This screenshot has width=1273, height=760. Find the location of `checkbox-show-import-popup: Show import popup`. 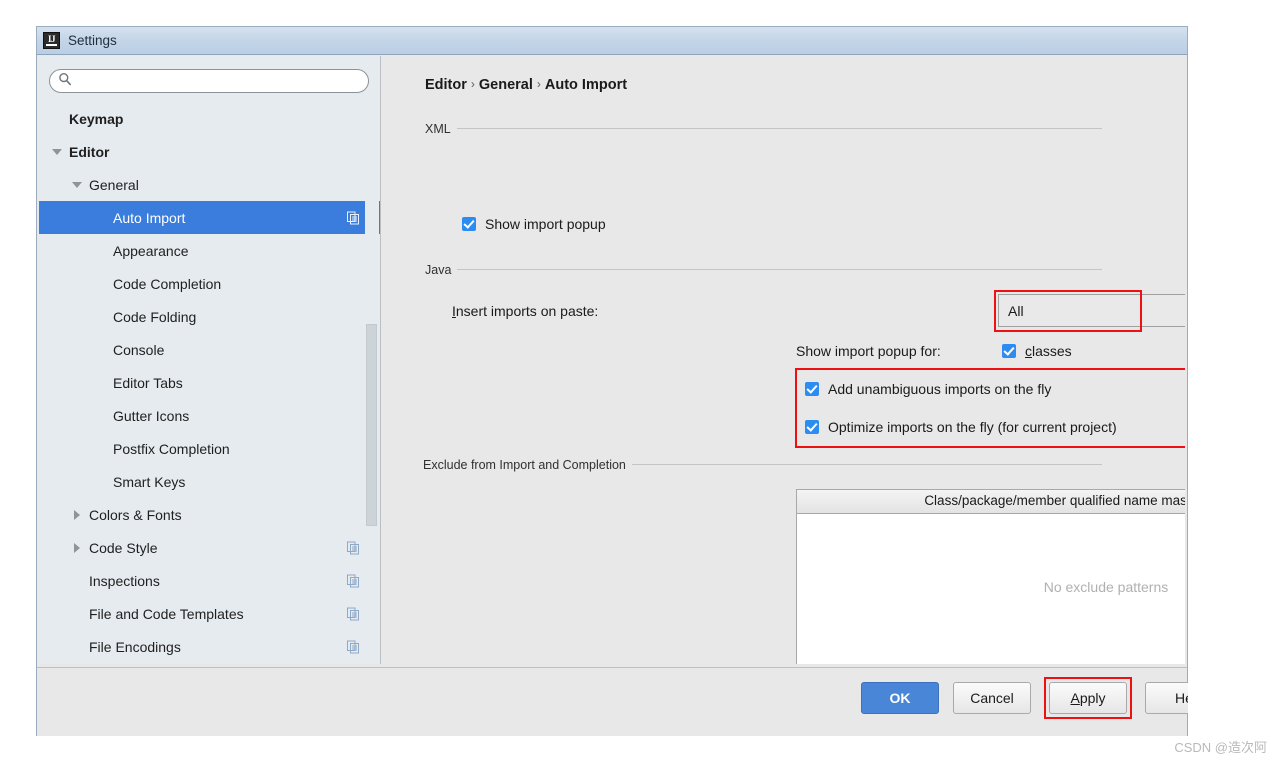

checkbox-show-import-popup: Show import popup is located at coordinates (534, 224).